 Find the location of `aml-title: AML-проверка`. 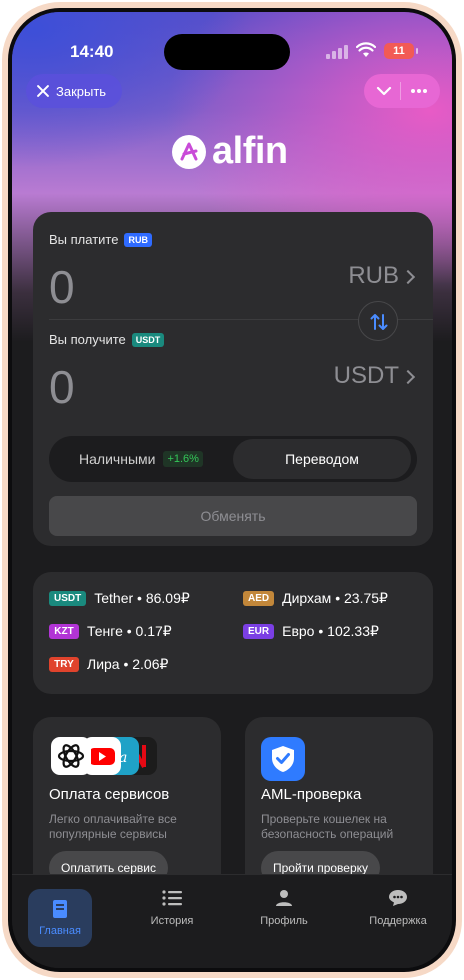

aml-title: AML-проверка is located at coordinates (311, 794).